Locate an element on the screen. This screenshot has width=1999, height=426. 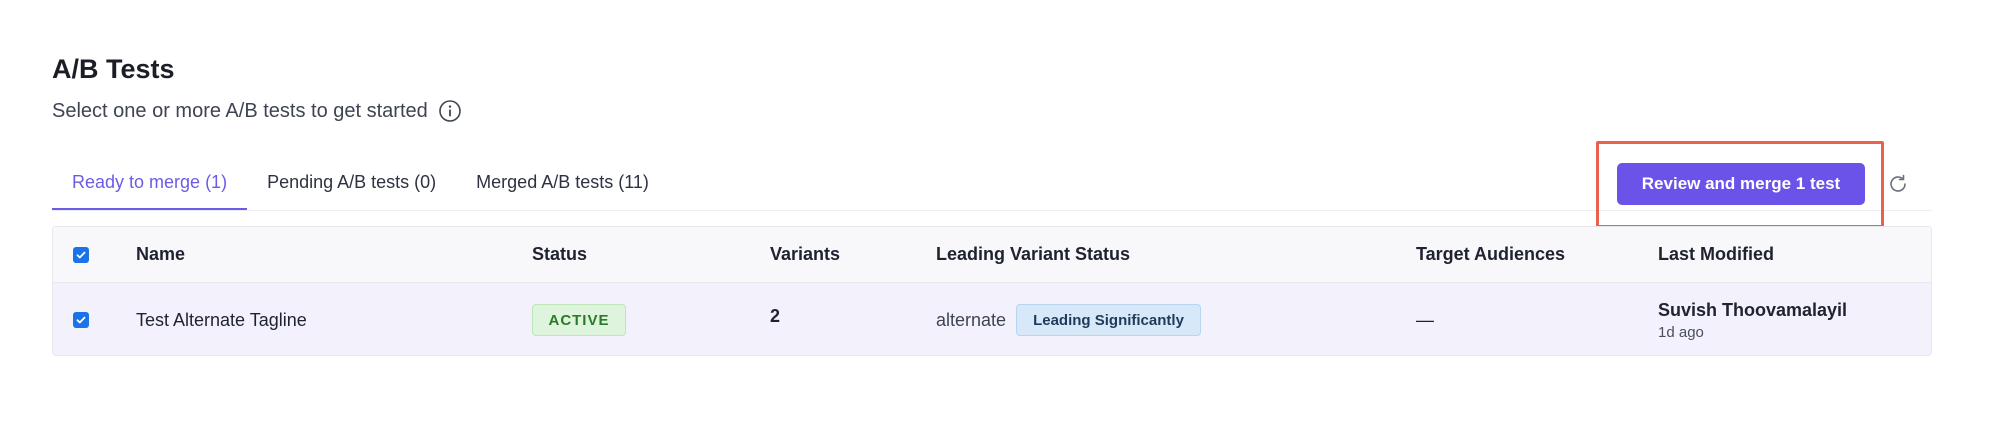
info-icon is located at coordinates (450, 111).